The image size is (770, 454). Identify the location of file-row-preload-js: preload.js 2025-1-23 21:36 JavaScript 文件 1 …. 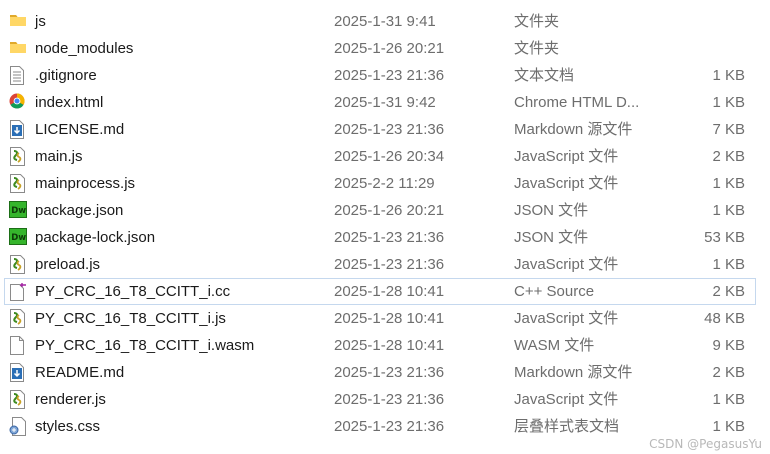
(380, 264).